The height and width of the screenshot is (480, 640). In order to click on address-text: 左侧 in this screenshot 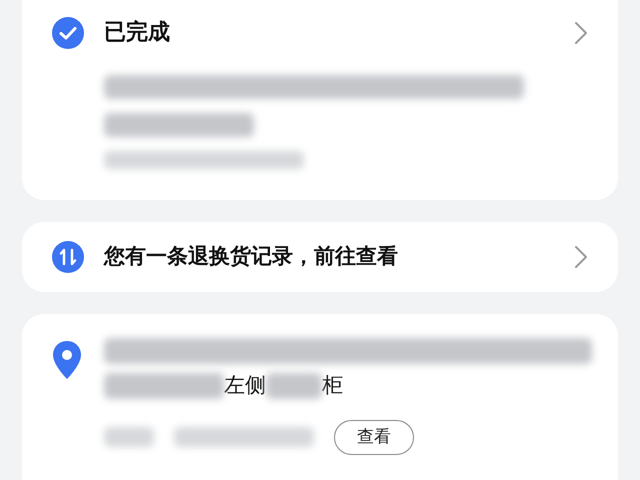, I will do `click(245, 385)`.